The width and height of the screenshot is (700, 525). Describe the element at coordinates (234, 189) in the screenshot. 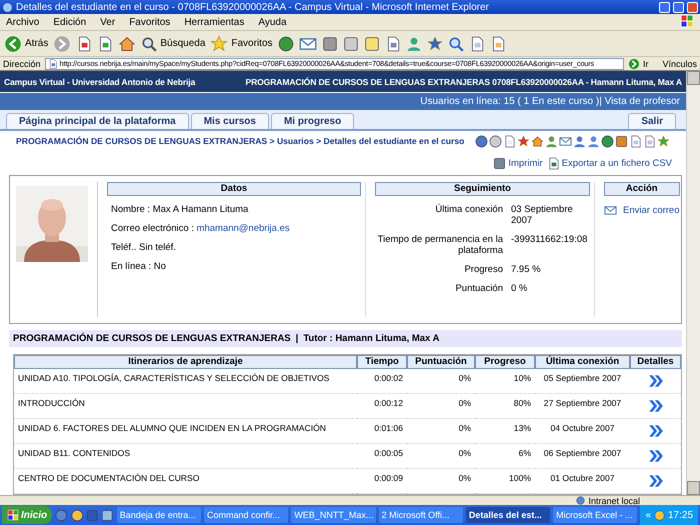

I see `section-header: Datos` at that location.